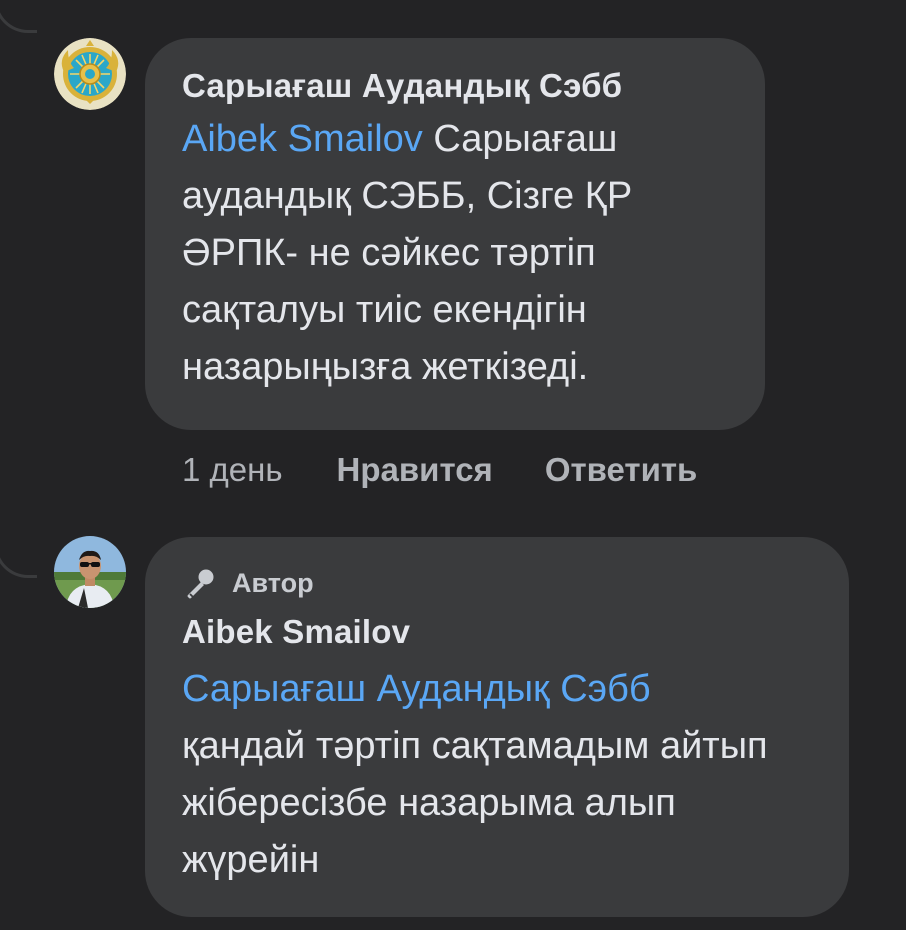 This screenshot has height=930, width=906. What do you see at coordinates (232, 469) in the screenshot?
I see `comment-timestamp: 1 день` at bounding box center [232, 469].